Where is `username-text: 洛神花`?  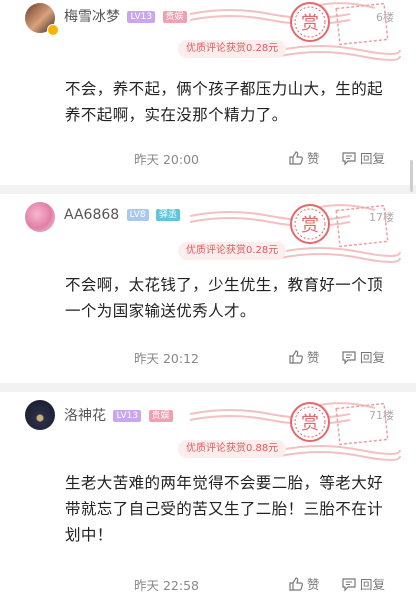
username-text: 洛神花 is located at coordinates (85, 416).